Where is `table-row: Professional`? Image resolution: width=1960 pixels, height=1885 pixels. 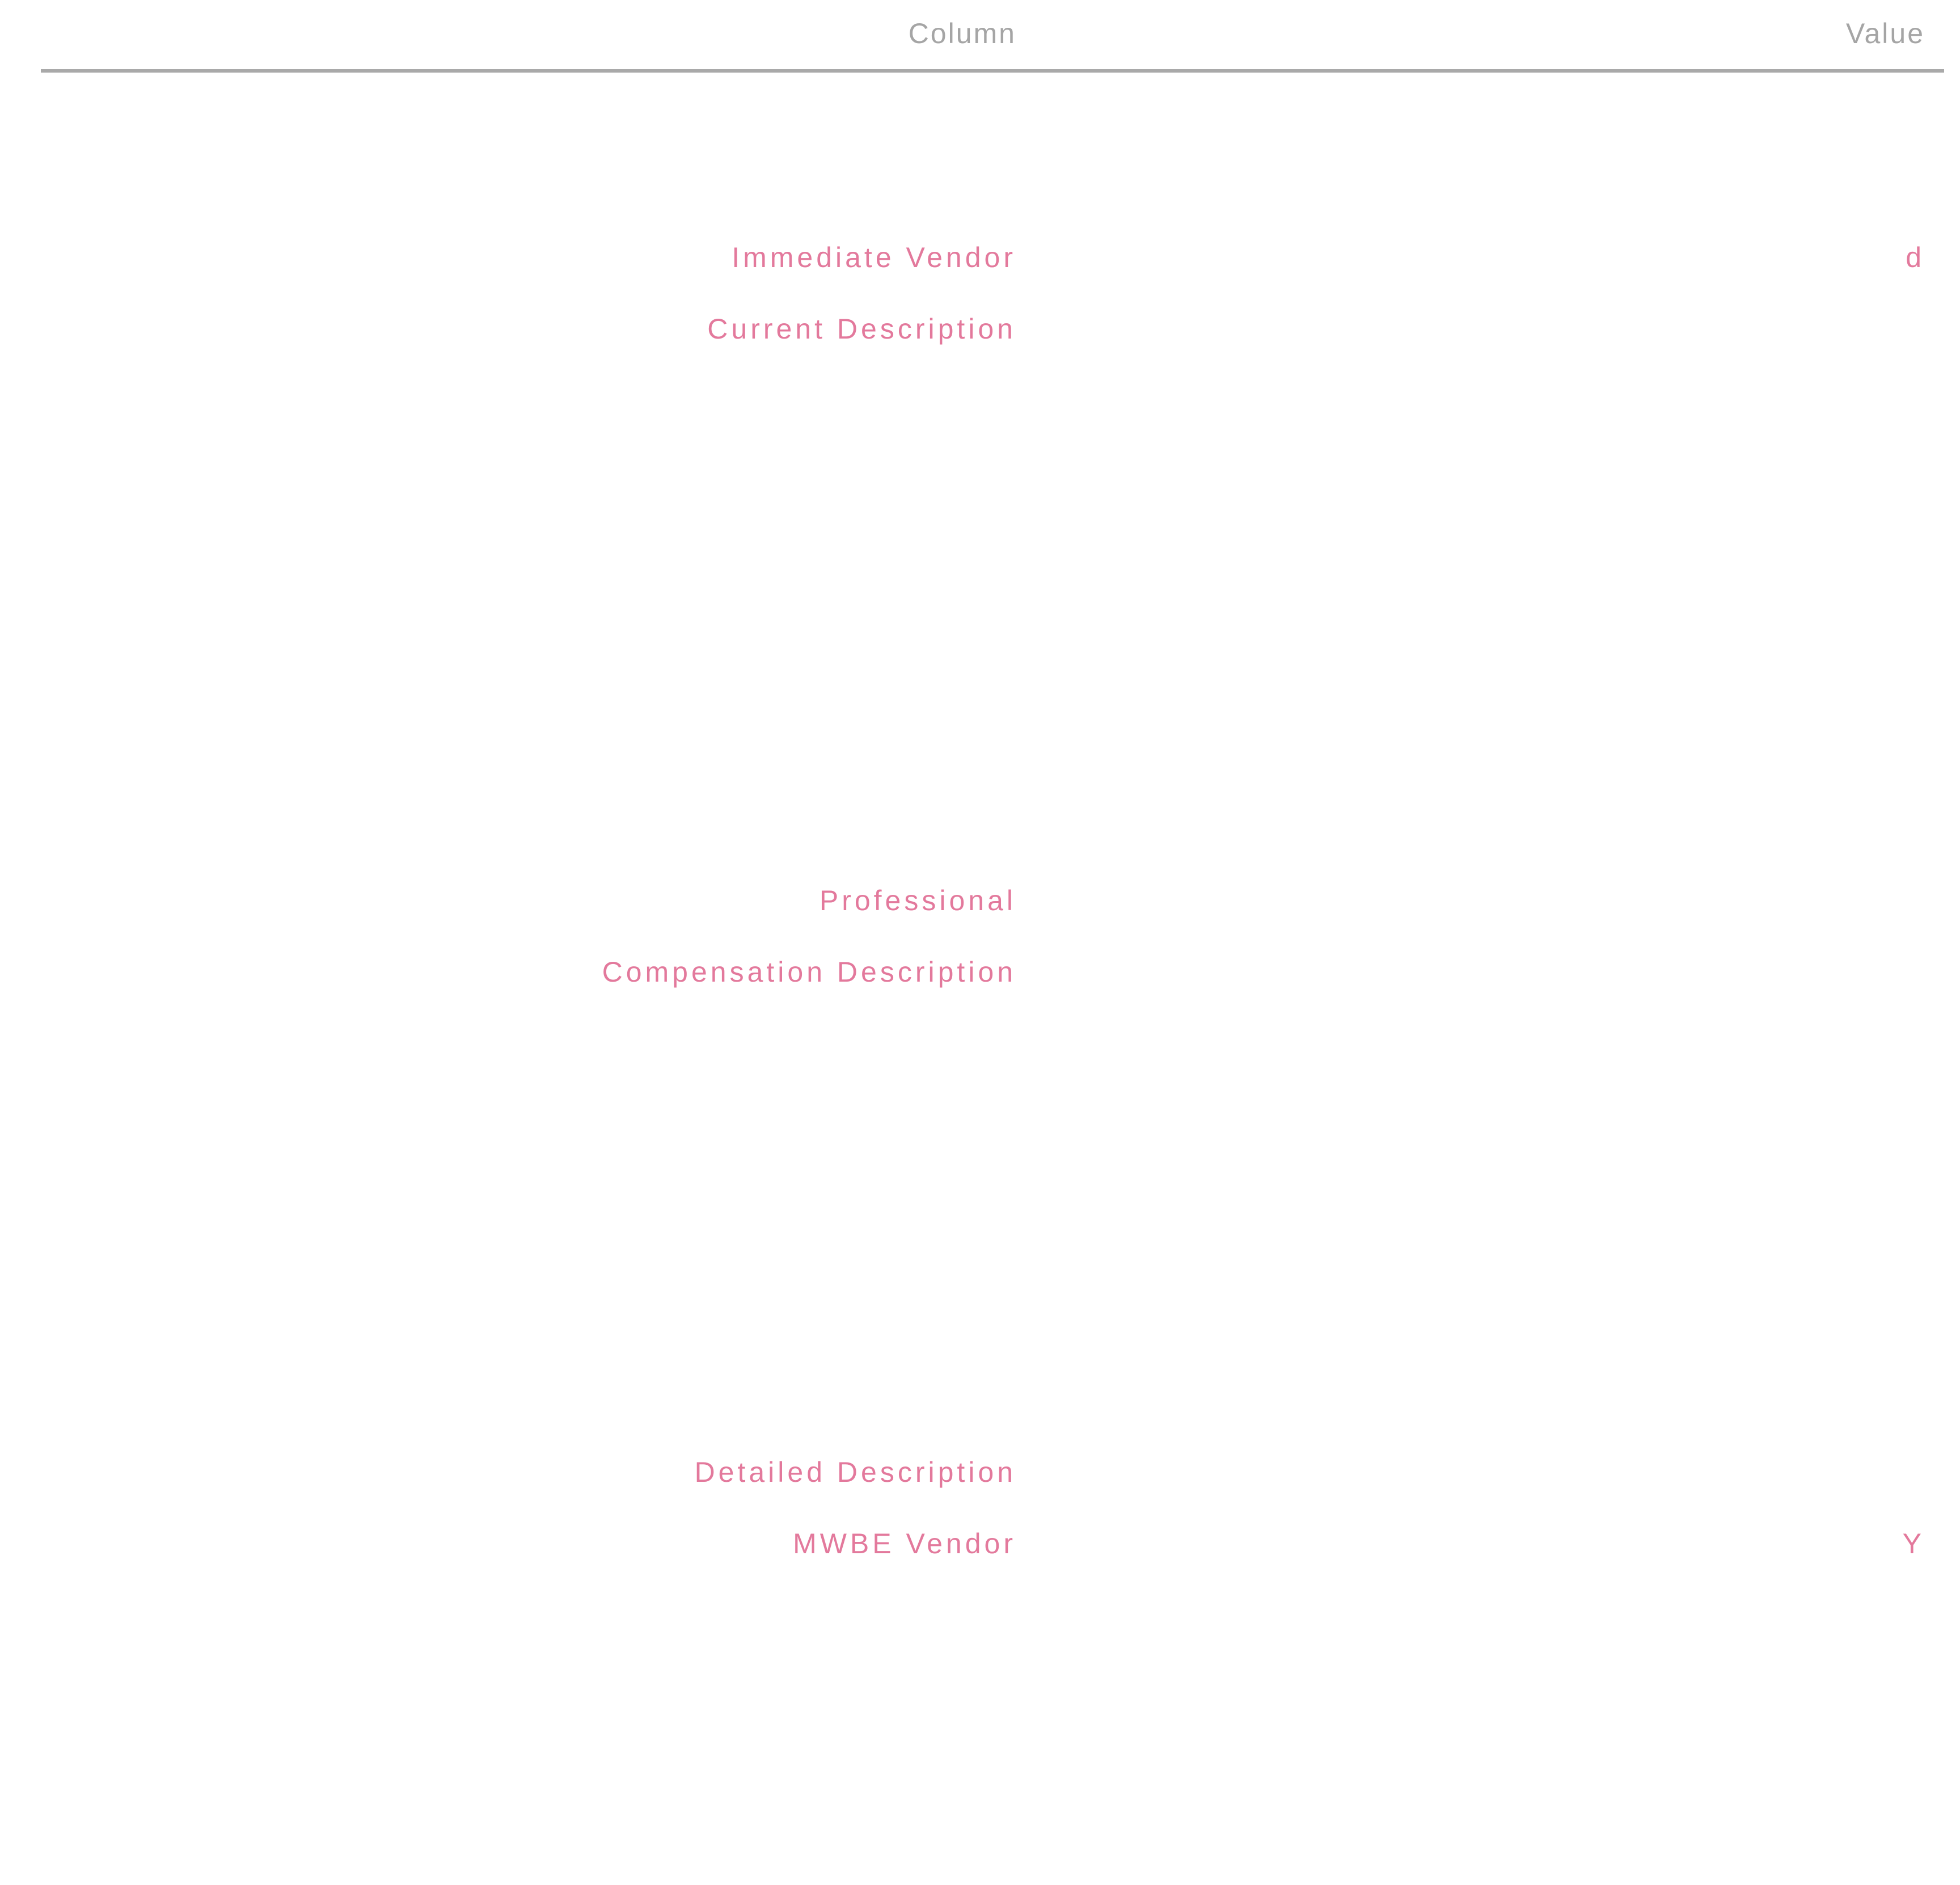
table-row: Professional is located at coordinates (992, 894).